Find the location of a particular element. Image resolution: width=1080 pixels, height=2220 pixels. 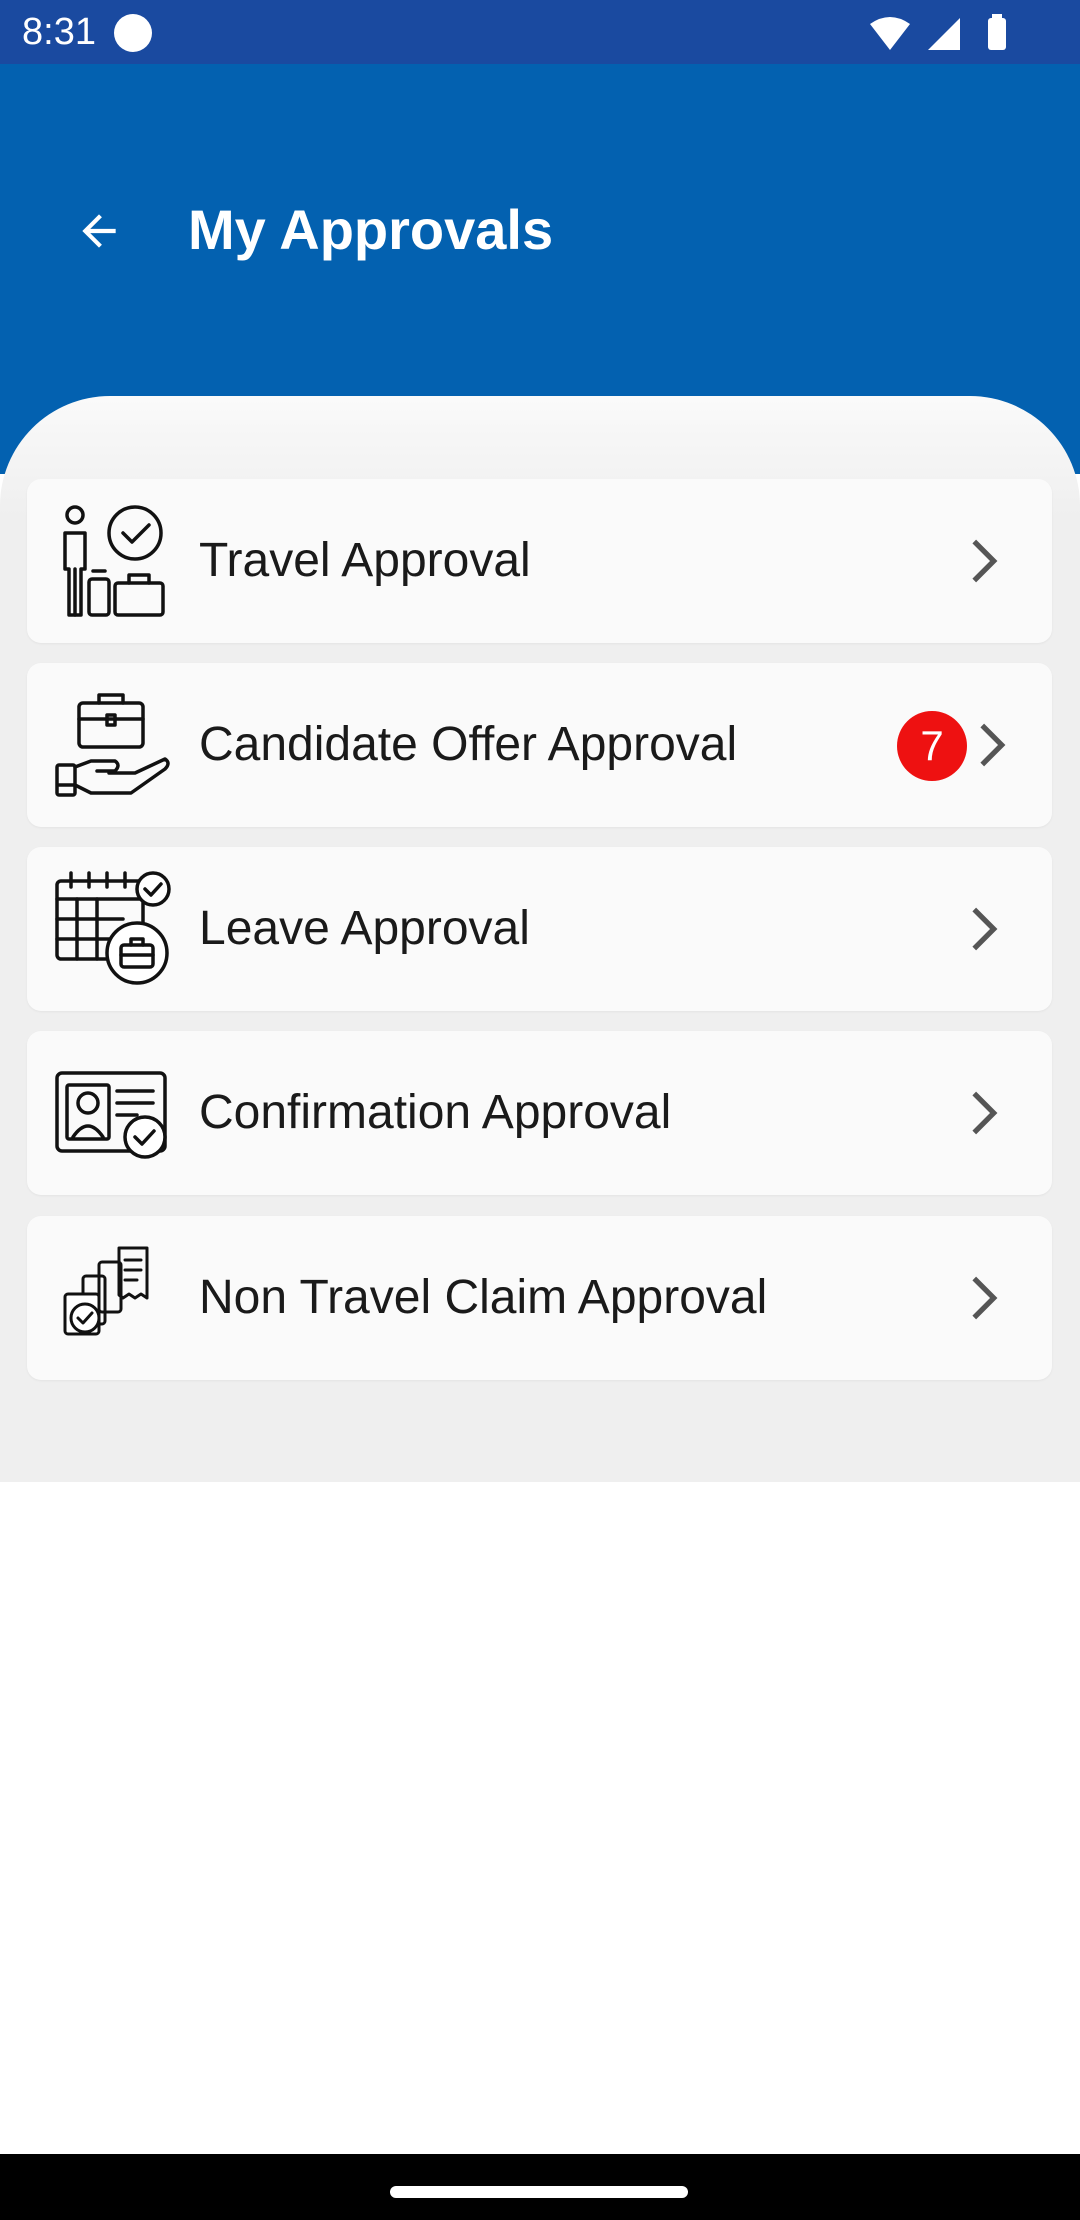

confirmation-approval-icon is located at coordinates (111, 1115).